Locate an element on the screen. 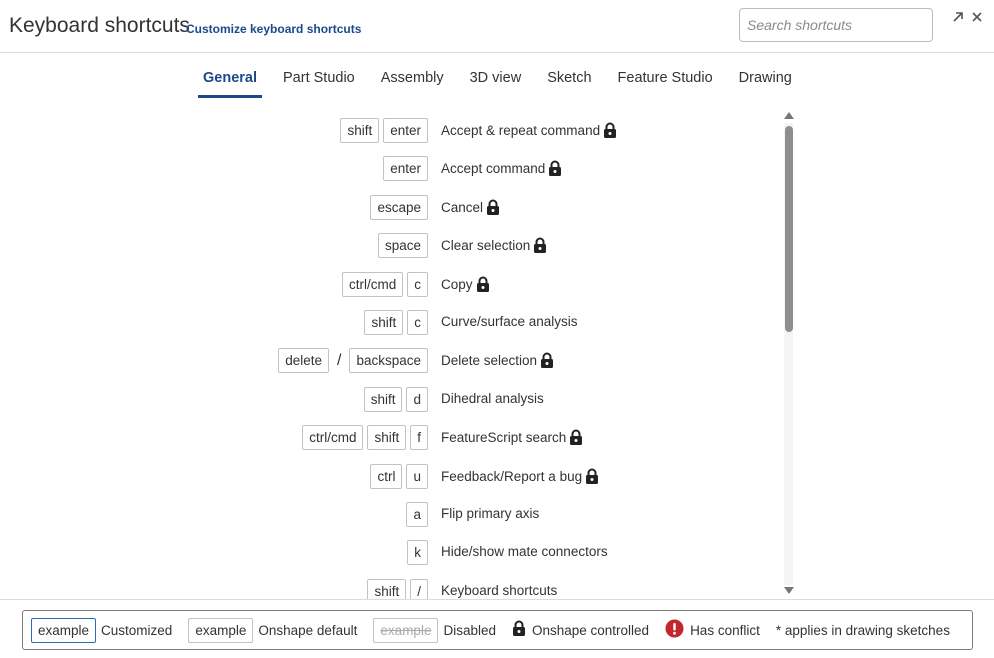  shortcut-row: enter Accept command is located at coordinates (390, 168).